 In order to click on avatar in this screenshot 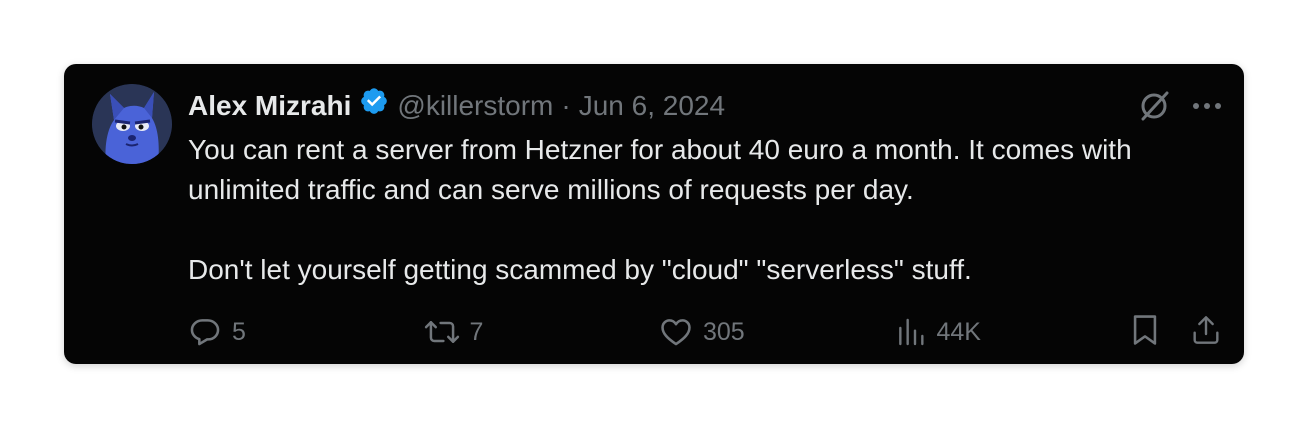, I will do `click(132, 124)`.